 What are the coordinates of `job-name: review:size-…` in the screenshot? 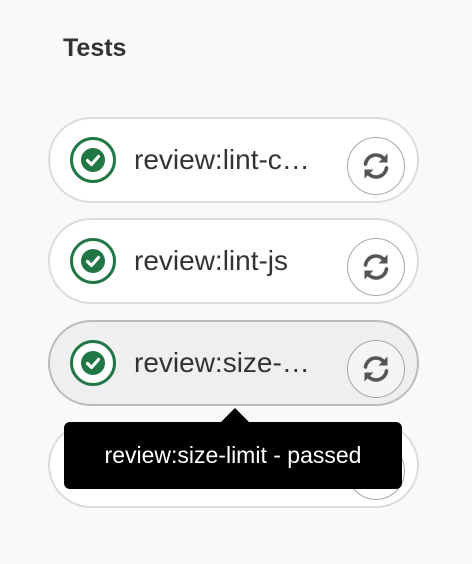 It's located at (231, 363).